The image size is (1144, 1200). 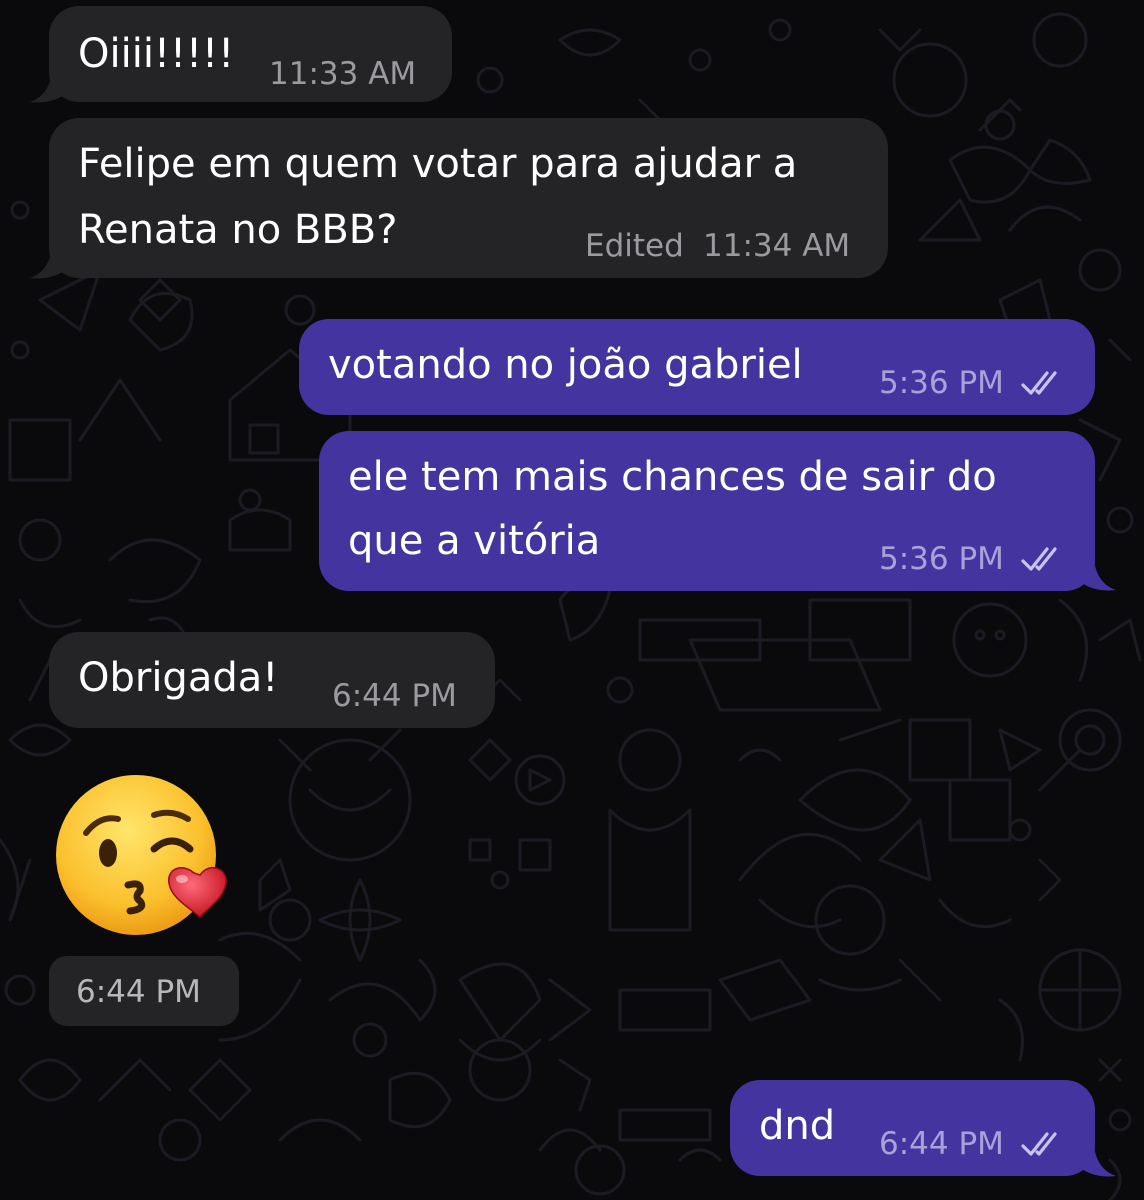 What do you see at coordinates (634, 246) in the screenshot?
I see `edited-label: Edited` at bounding box center [634, 246].